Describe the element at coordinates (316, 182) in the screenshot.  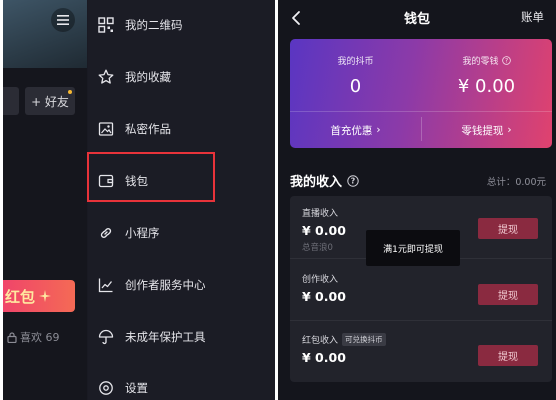
I see `income-title: 我的收入` at that location.